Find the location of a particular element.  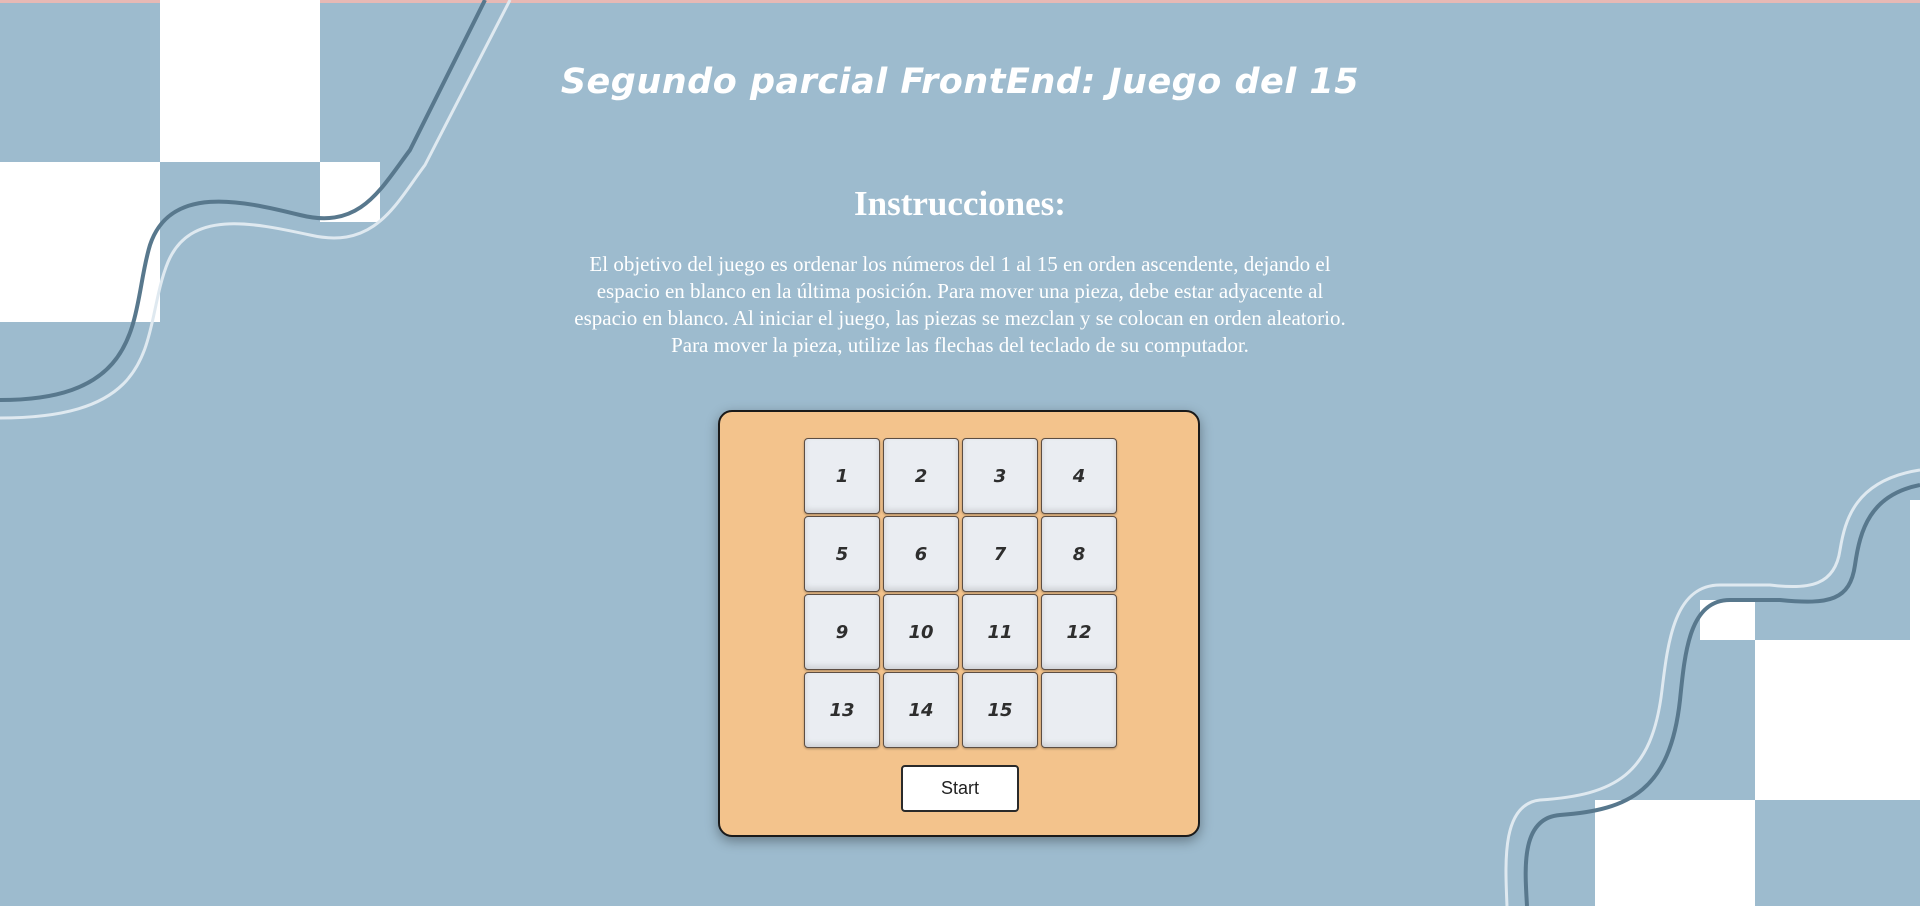

tile-9: 9 is located at coordinates (842, 632).